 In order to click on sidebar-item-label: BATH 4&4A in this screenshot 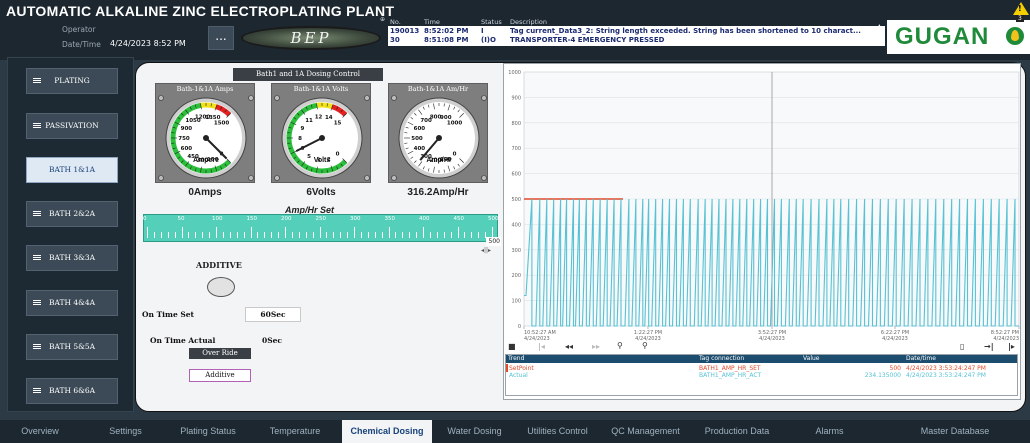, I will do `click(72, 302)`.